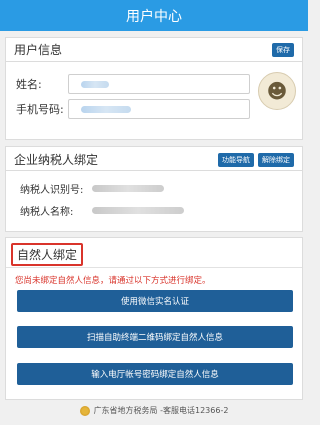 The height and width of the screenshot is (425, 320). Describe the element at coordinates (47, 254) in the screenshot. I see `natural-person-title: 自然人绑定` at that location.